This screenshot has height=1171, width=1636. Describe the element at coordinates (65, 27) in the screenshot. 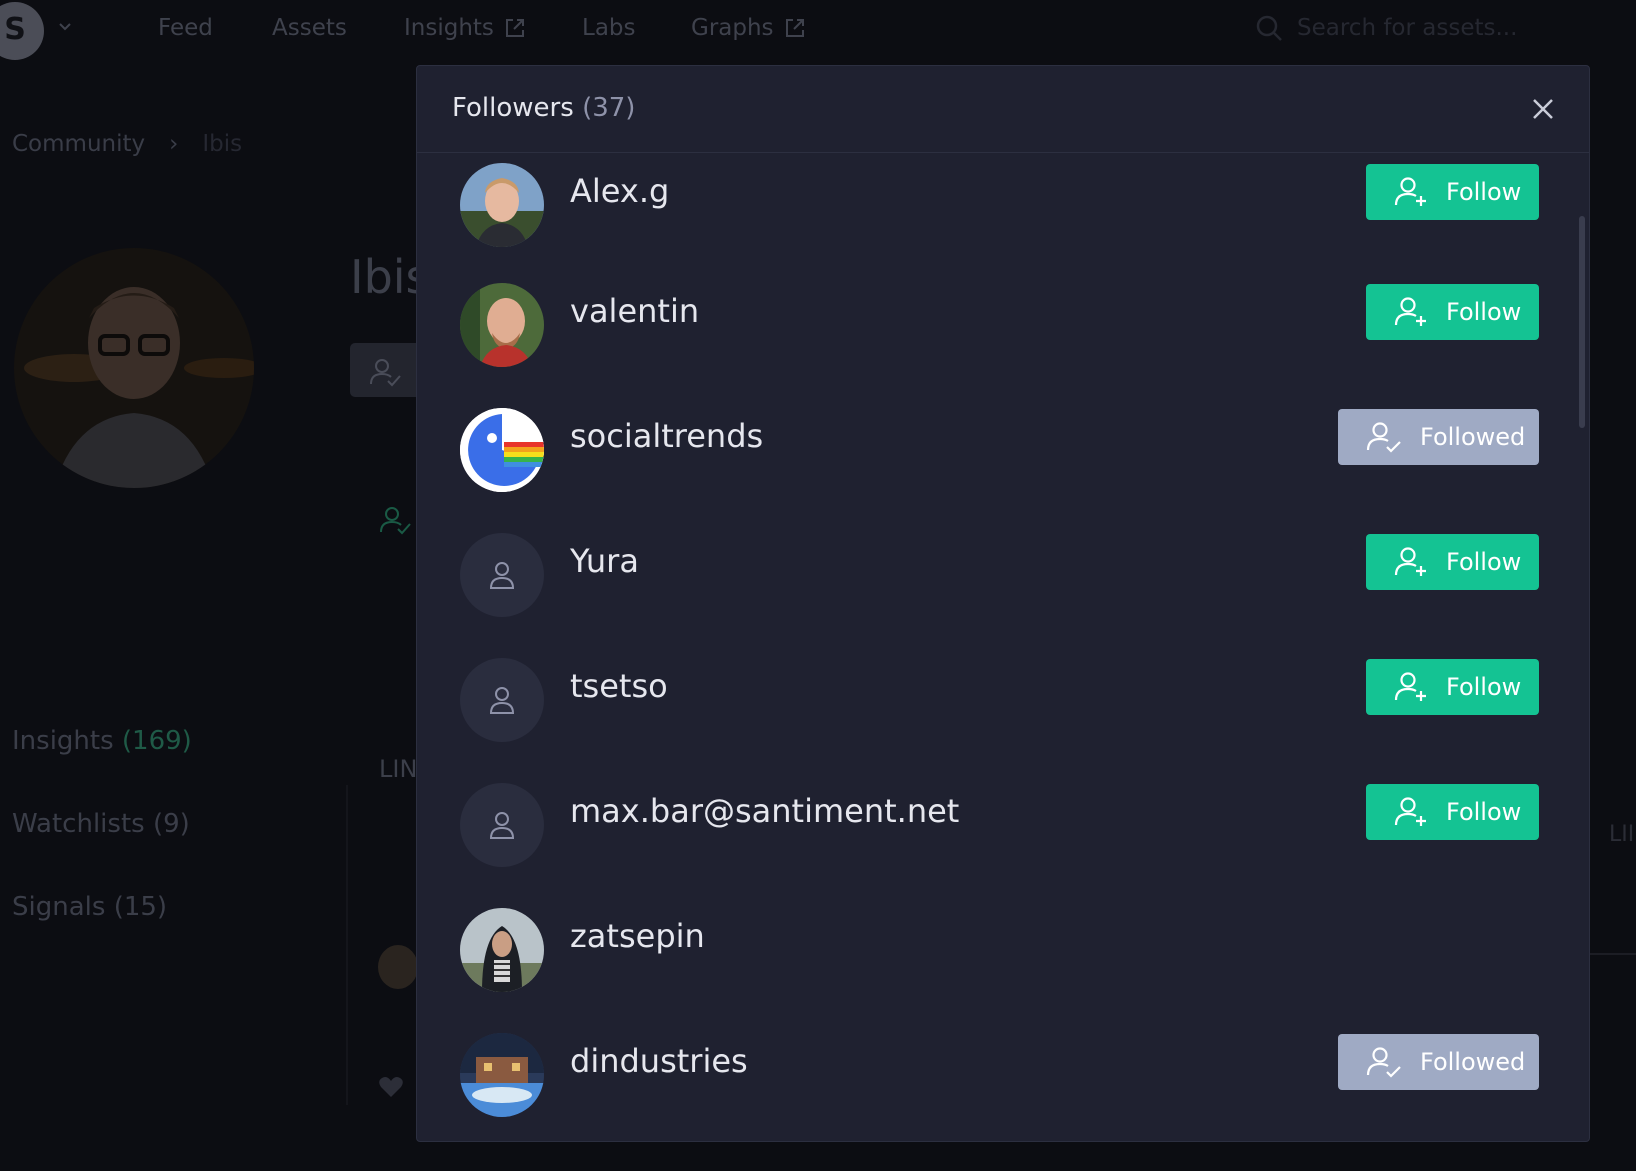

I see `chevron-down-icon` at that location.